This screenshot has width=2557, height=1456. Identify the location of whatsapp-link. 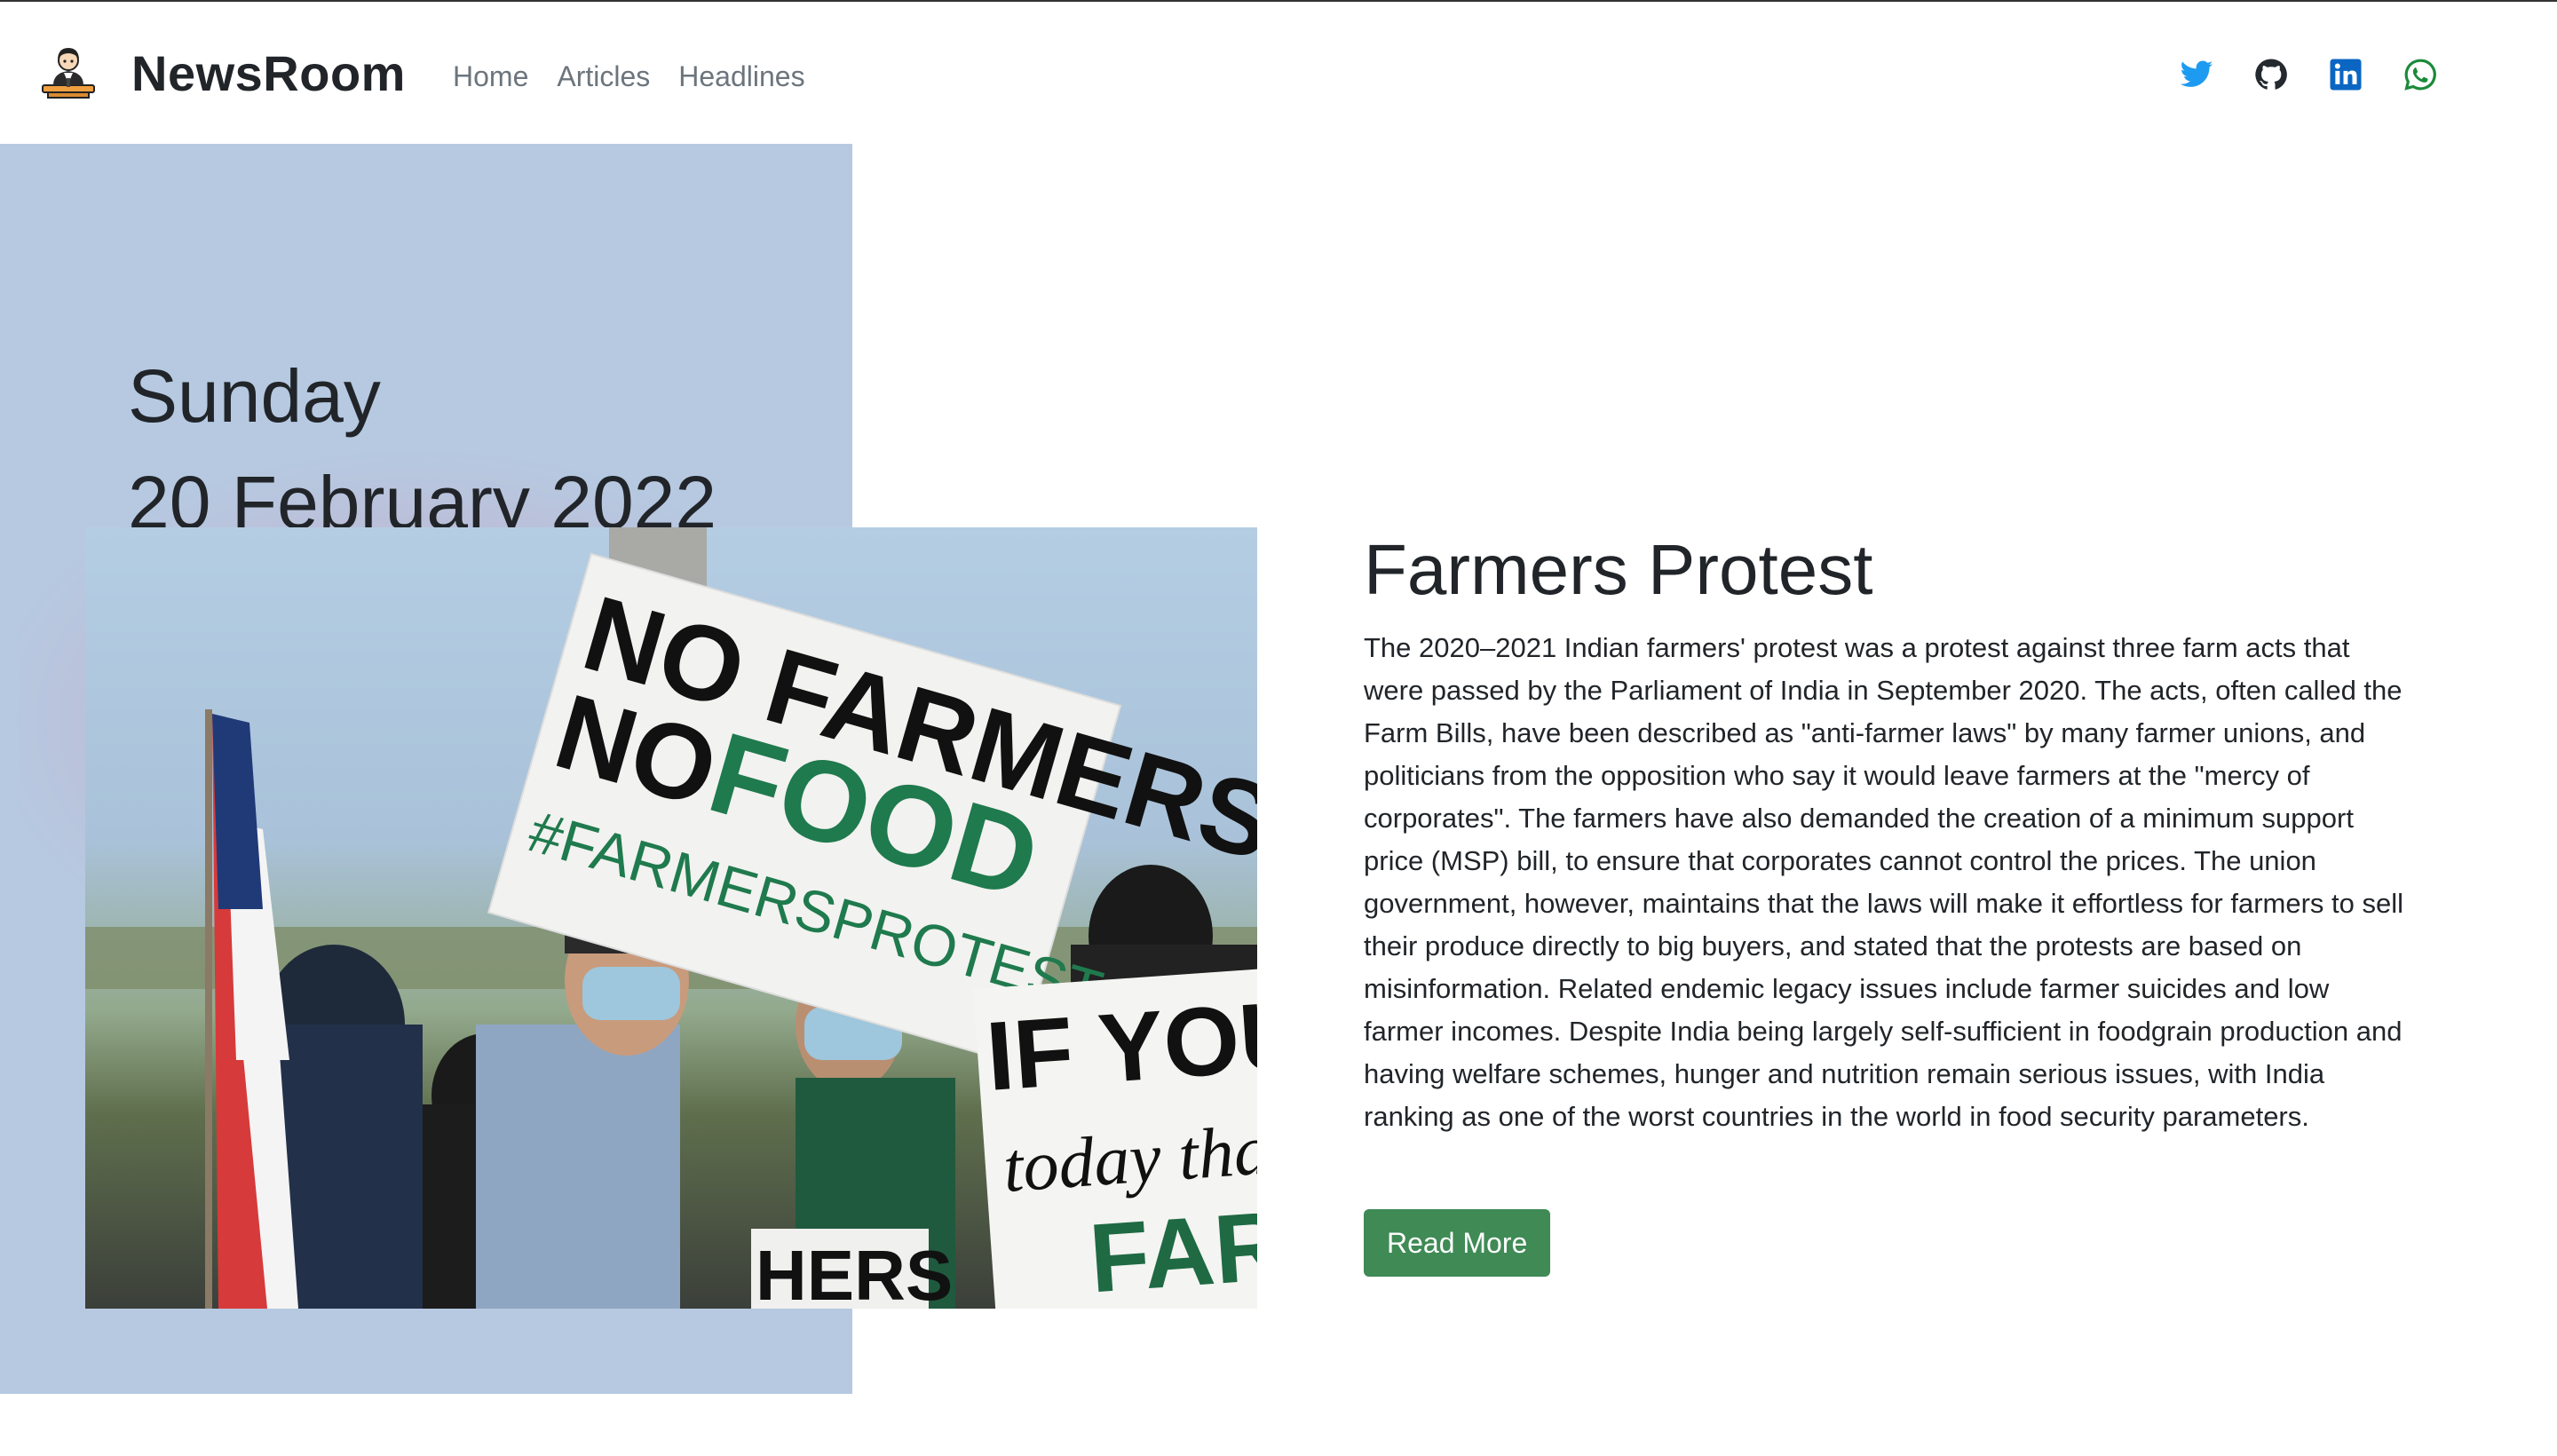
(2420, 74).